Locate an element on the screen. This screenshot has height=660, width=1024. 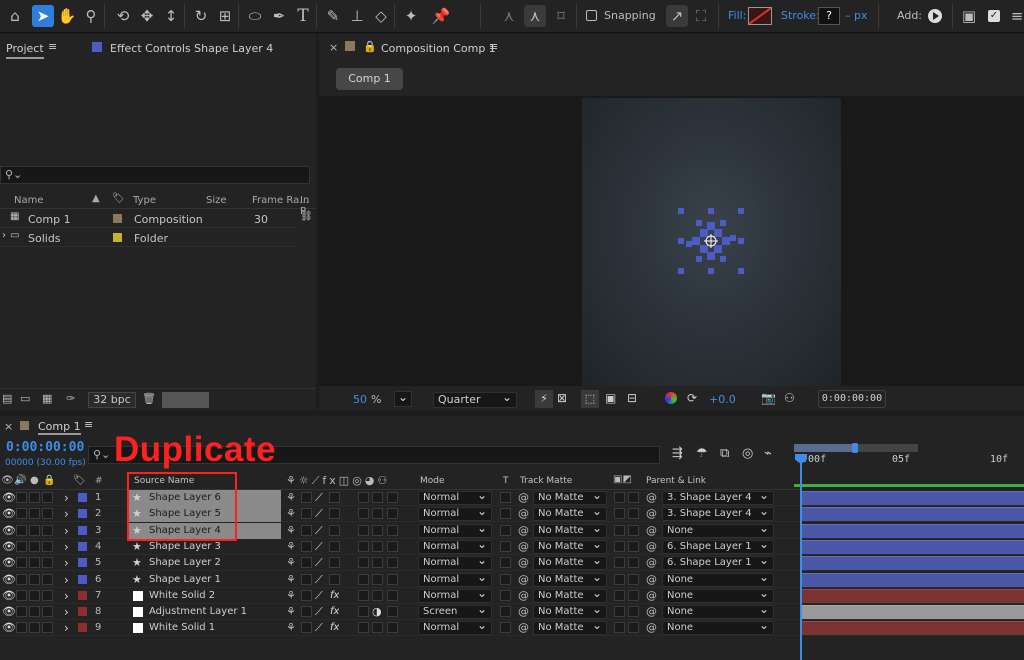
orbit-camera-icon: ⟲ is located at coordinates (123, 16).